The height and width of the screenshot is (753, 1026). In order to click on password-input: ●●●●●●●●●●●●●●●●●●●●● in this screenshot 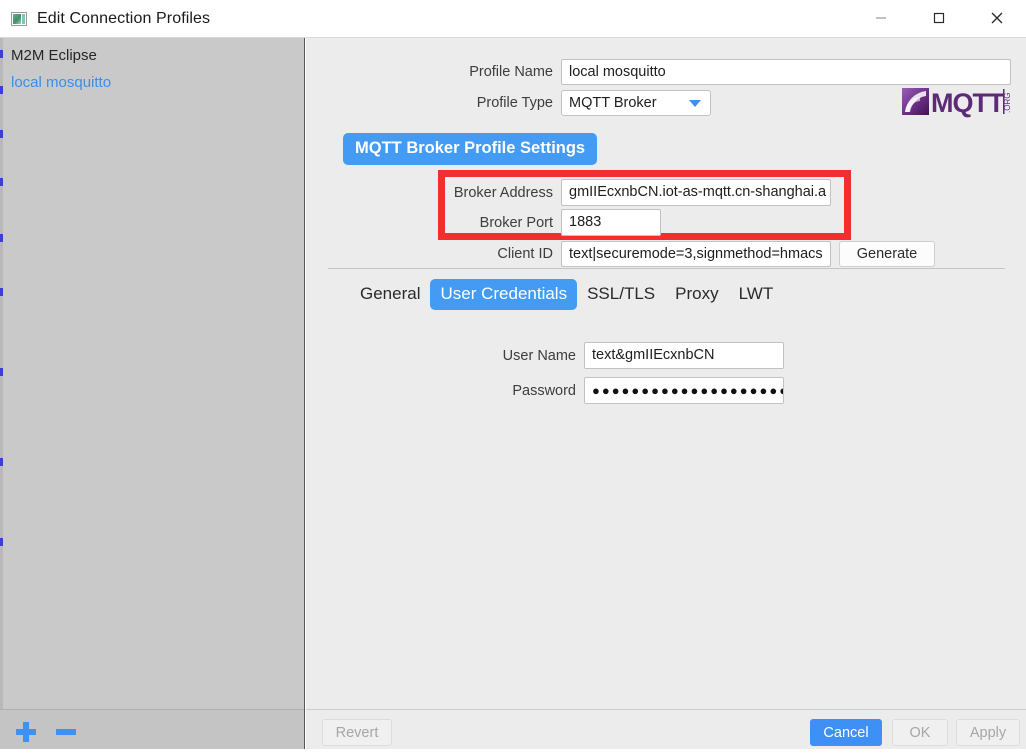, I will do `click(684, 390)`.